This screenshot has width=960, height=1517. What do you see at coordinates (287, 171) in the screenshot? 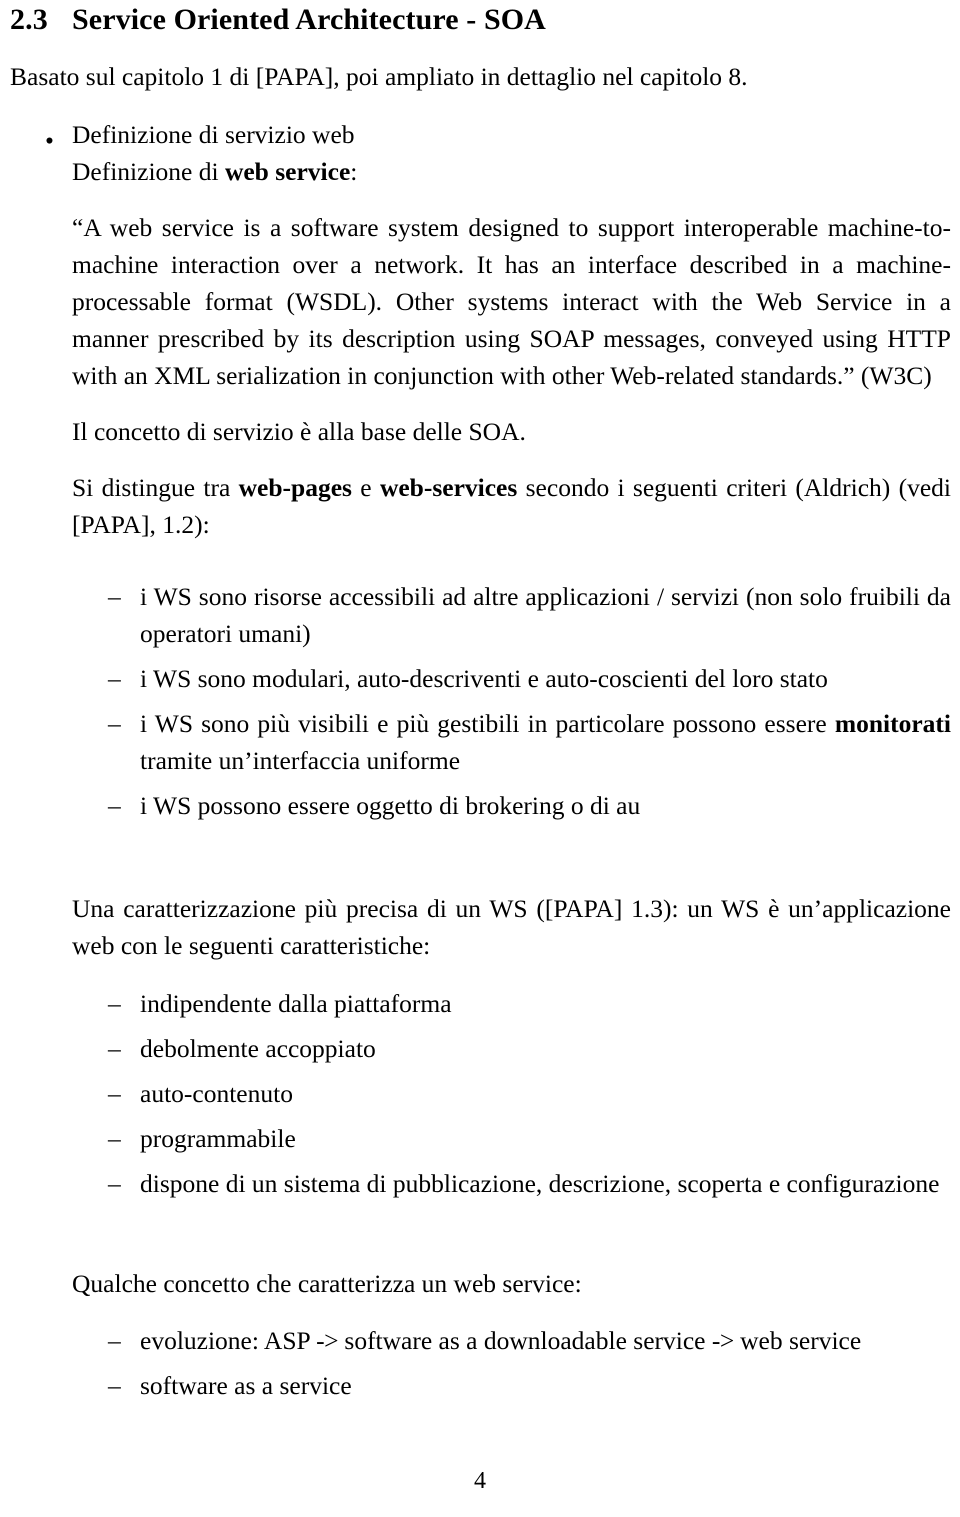
I see `web-service-bold: web service` at bounding box center [287, 171].